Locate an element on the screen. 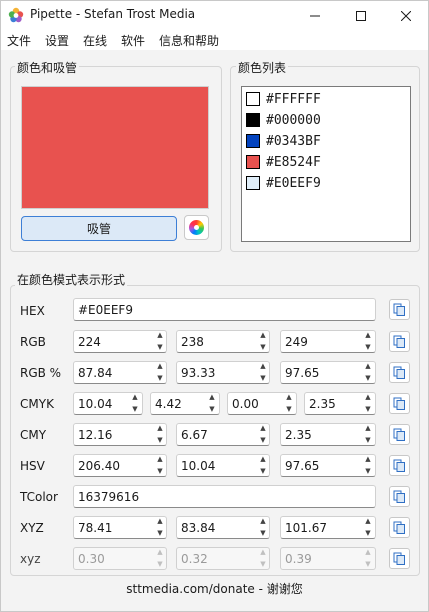 The image size is (429, 612). hex-field: #E0EEF9 is located at coordinates (224, 309).